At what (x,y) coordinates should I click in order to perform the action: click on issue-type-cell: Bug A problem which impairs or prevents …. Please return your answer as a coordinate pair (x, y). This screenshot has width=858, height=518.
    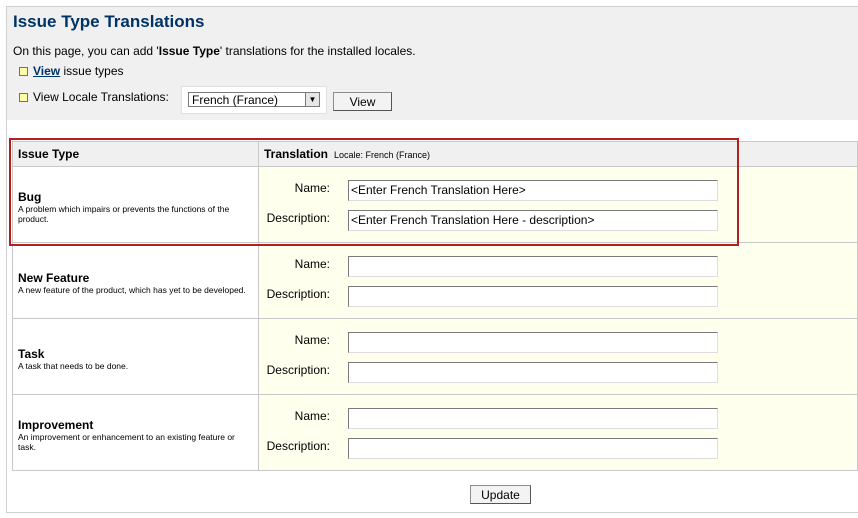
    Looking at the image, I should click on (135, 204).